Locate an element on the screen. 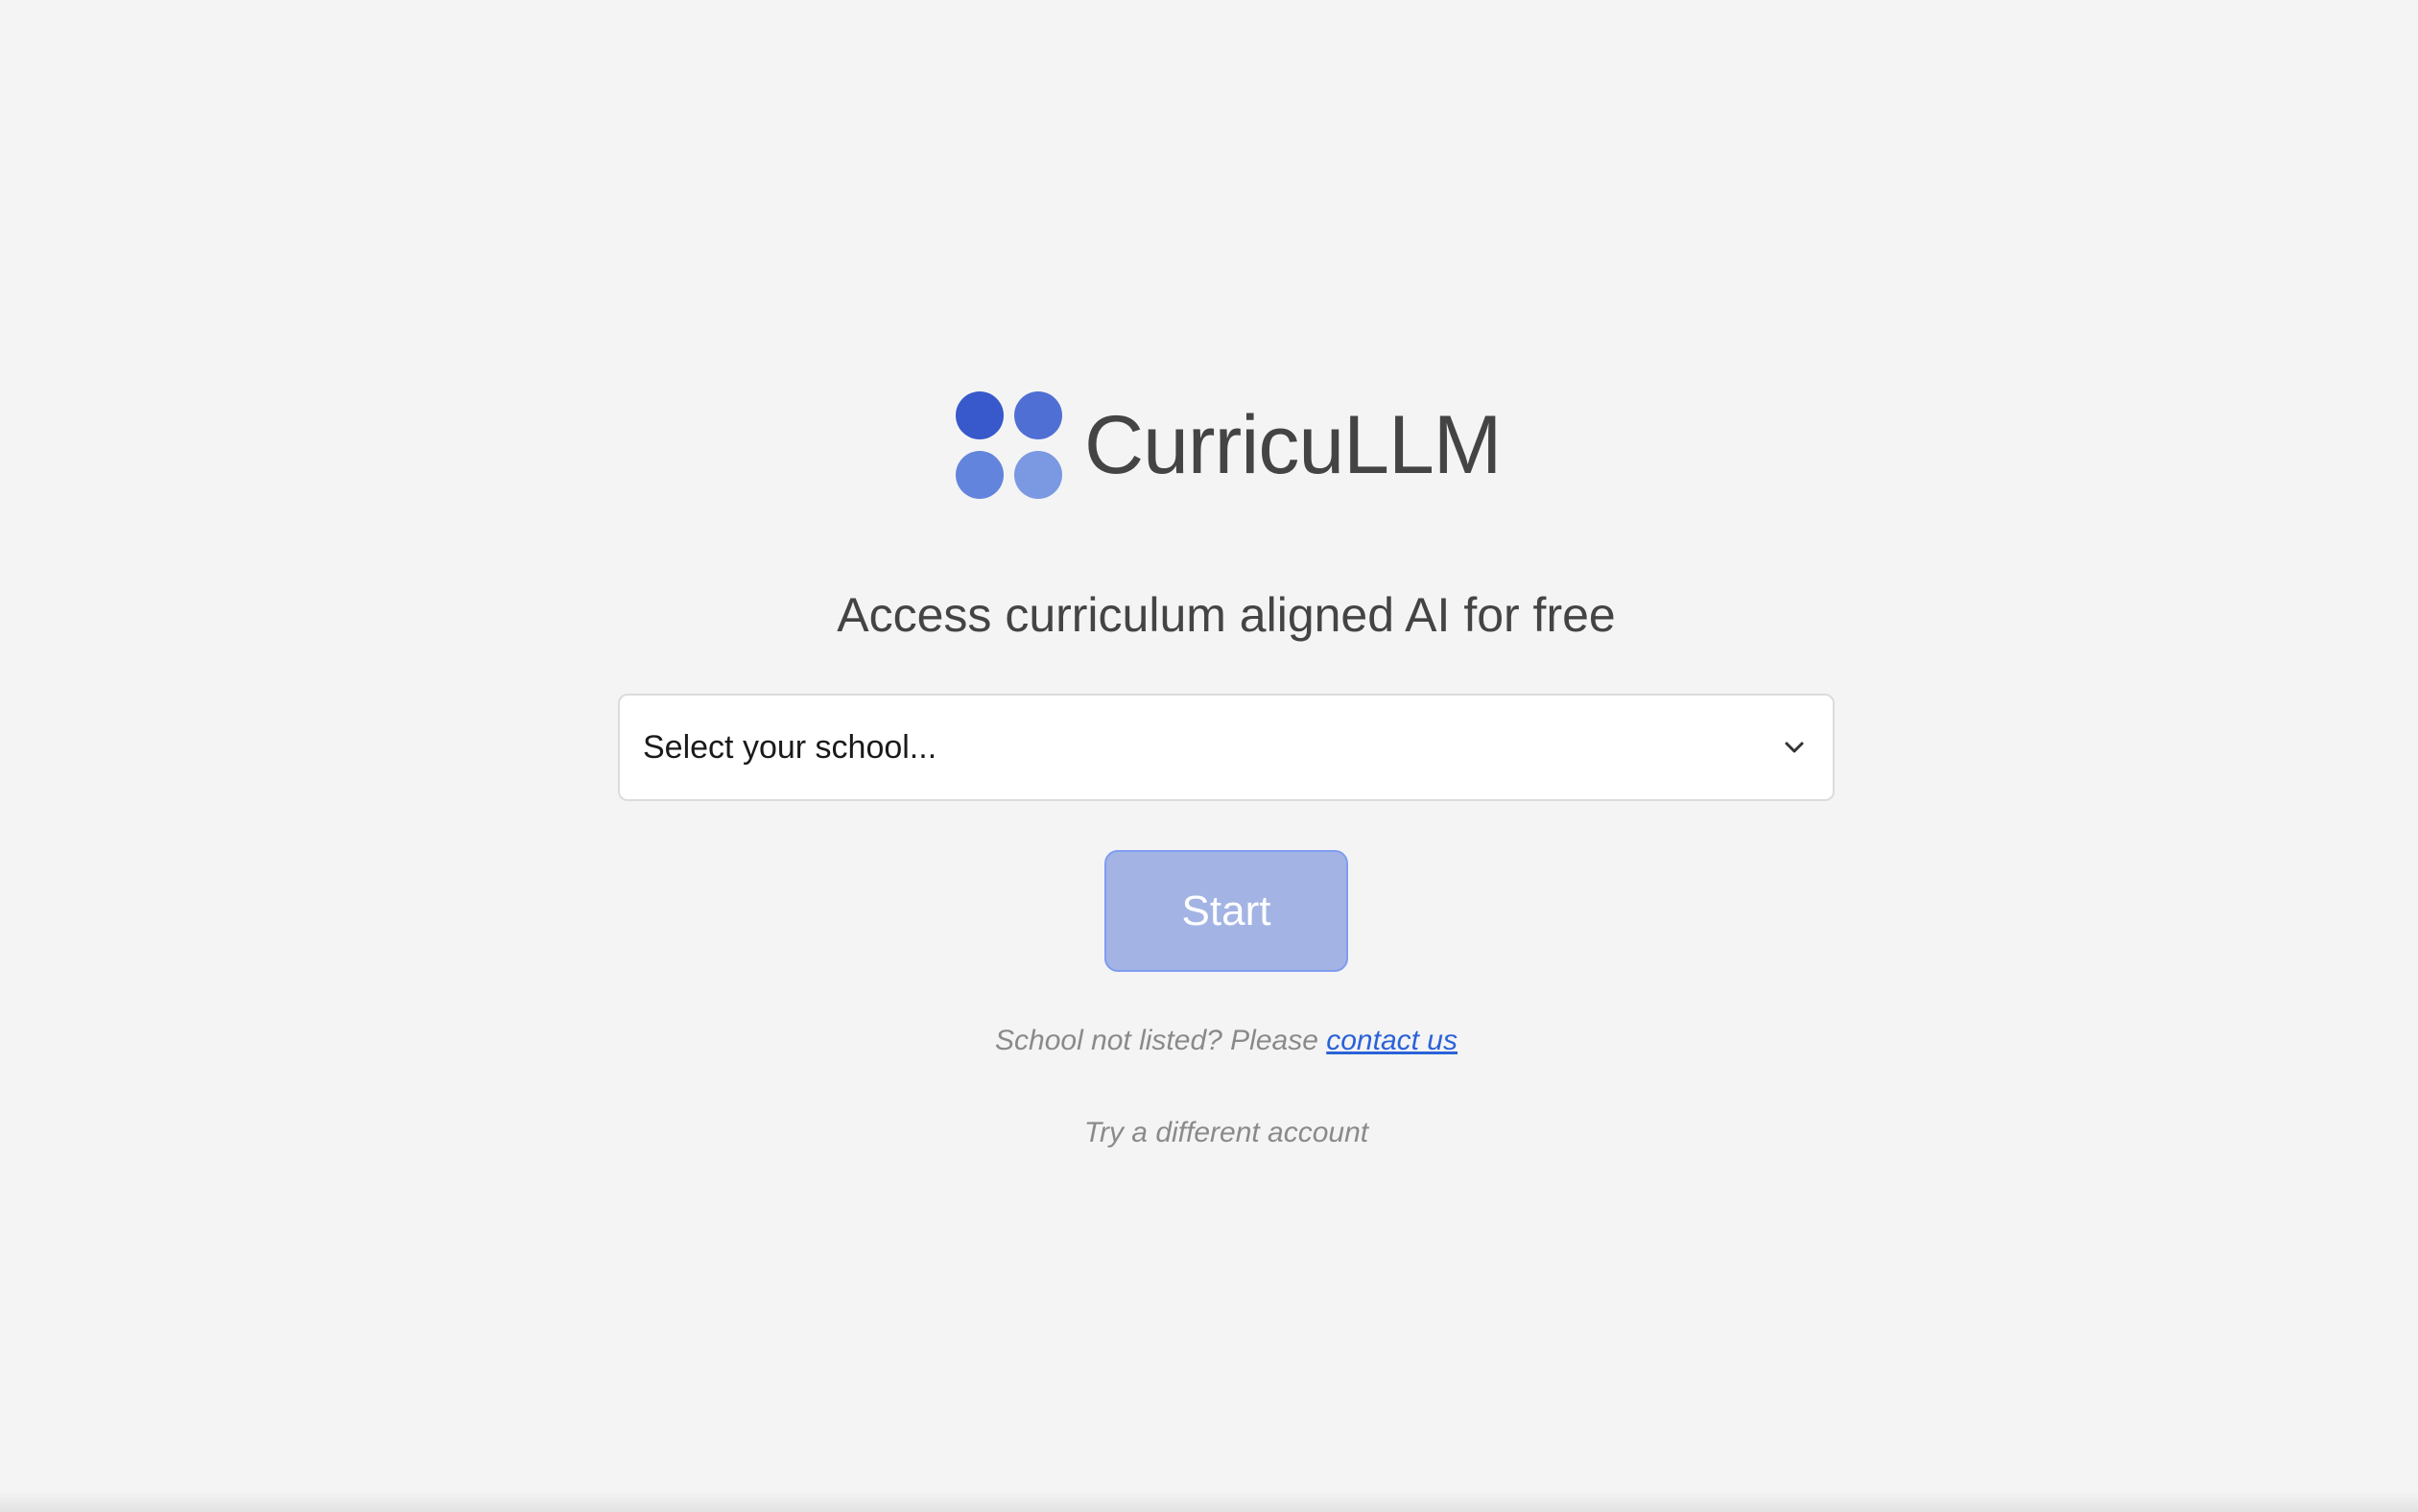 The width and height of the screenshot is (2418, 1512). school-not-listed-text: School not listed? Please contact us is located at coordinates (1209, 1041).